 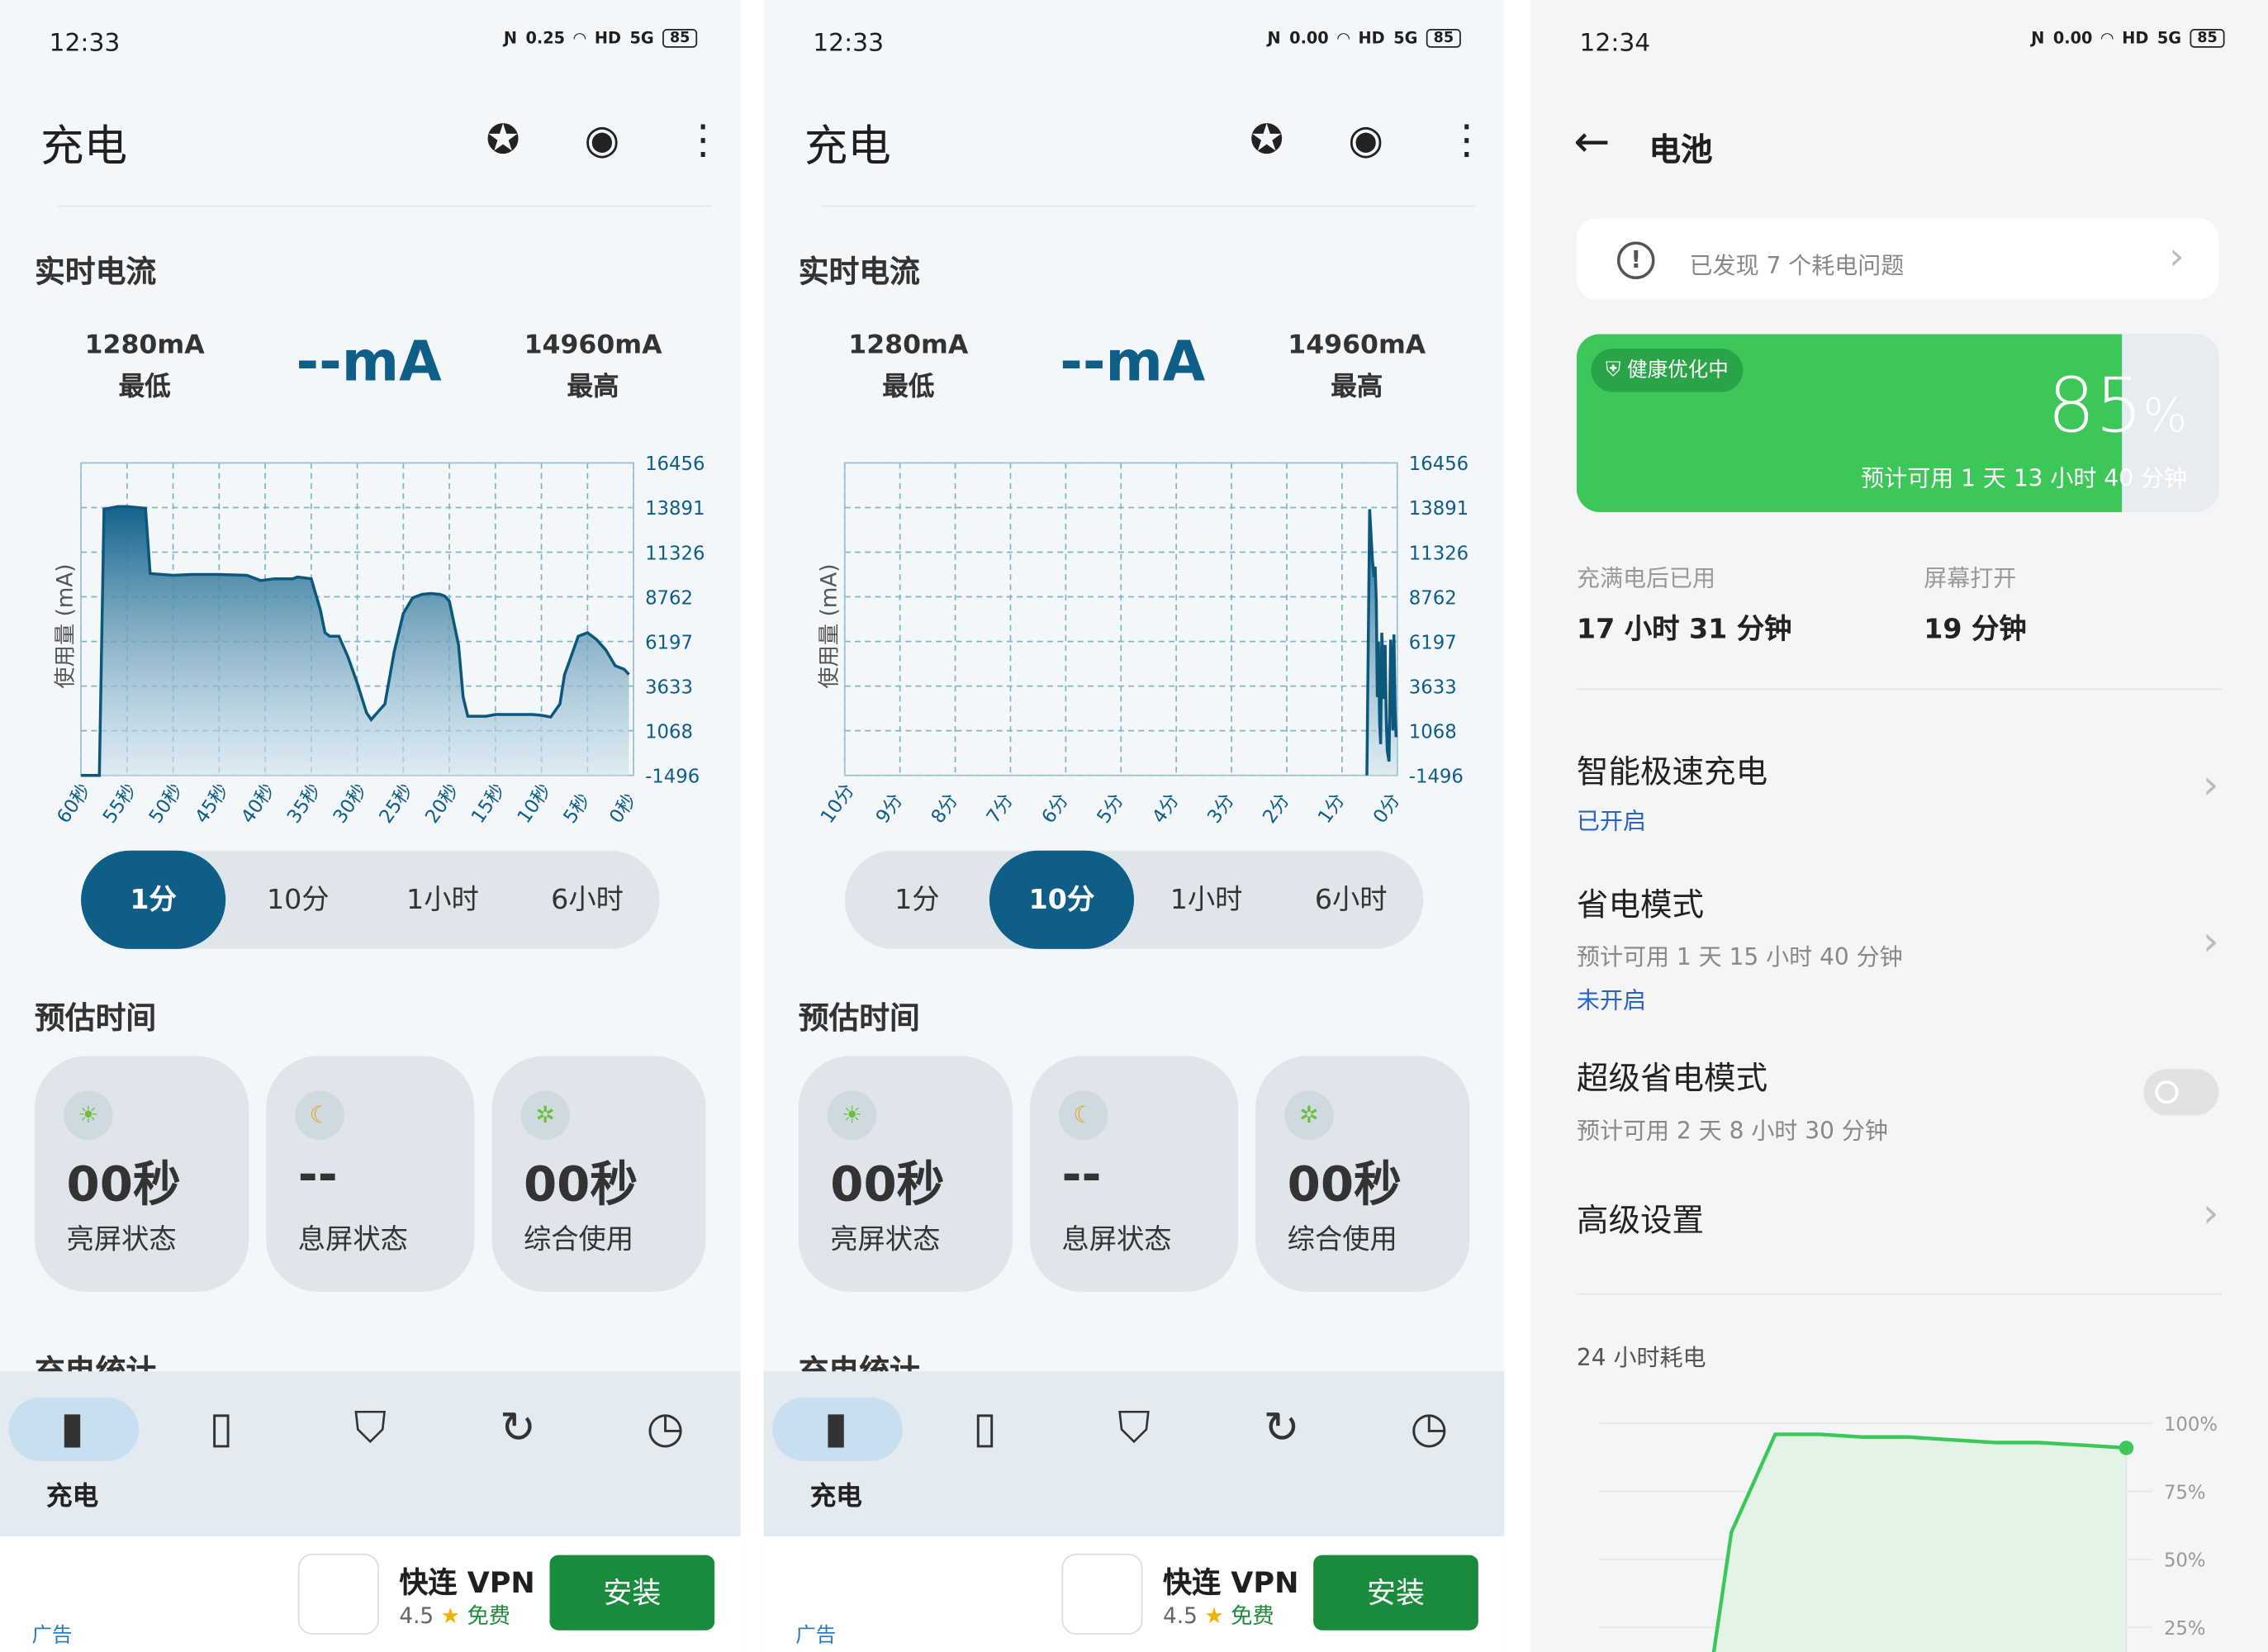 I want to click on status-bar: 12:33 Ɲ 0.00 ◠ HD 5G 85, so click(x=1134, y=42).